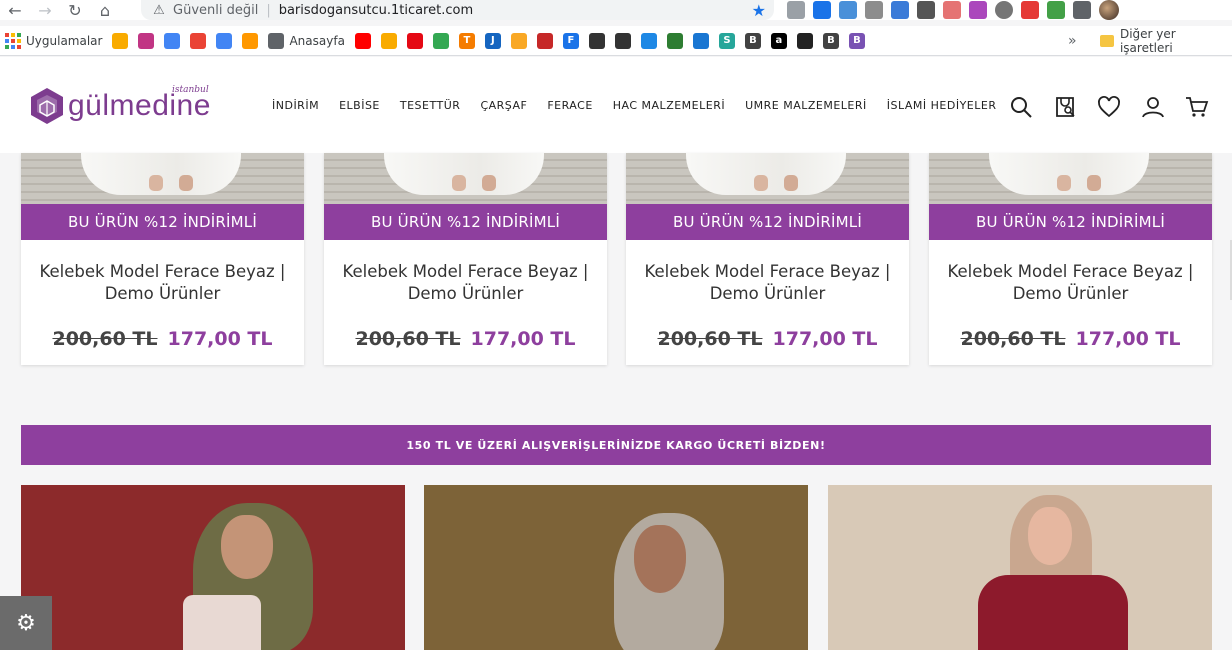  I want to click on profile-avatar, so click(1109, 10).